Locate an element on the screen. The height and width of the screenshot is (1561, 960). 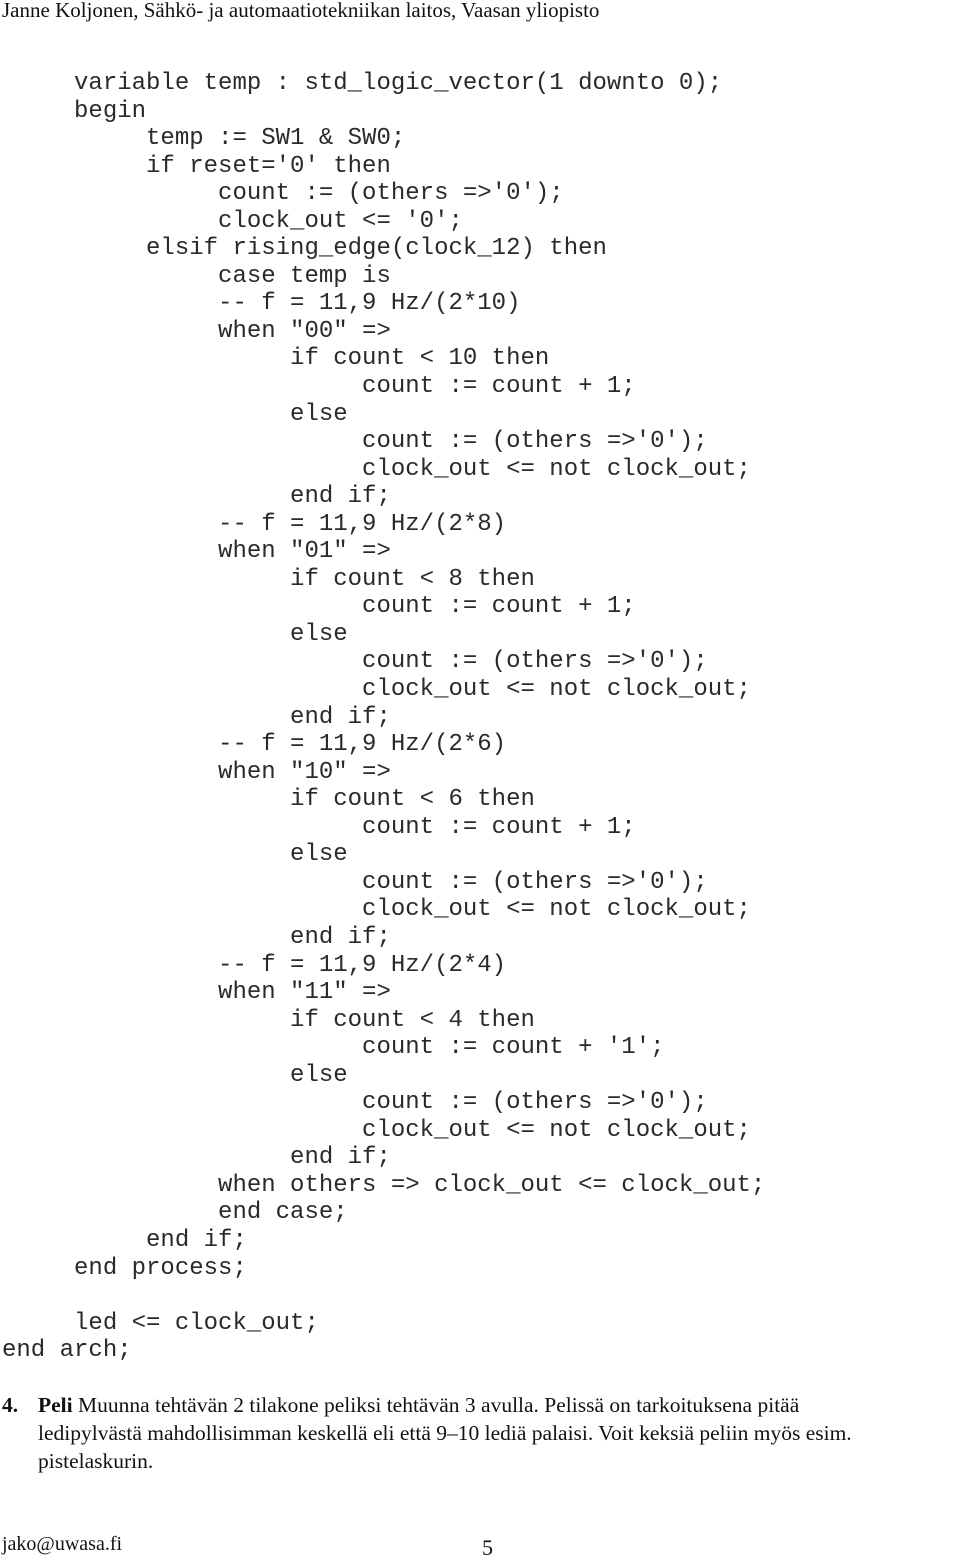
code-line: temp := SW1 & SW0; is located at coordinates (204, 139).